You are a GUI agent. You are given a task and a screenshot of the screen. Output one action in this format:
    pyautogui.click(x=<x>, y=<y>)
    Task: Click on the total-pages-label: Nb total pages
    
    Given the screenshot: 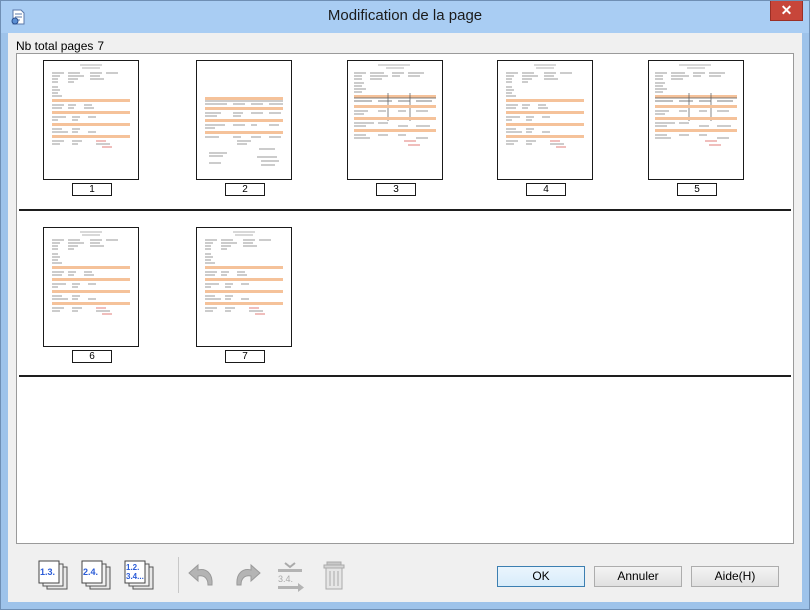 What is the action you would take?
    pyautogui.click(x=55, y=46)
    